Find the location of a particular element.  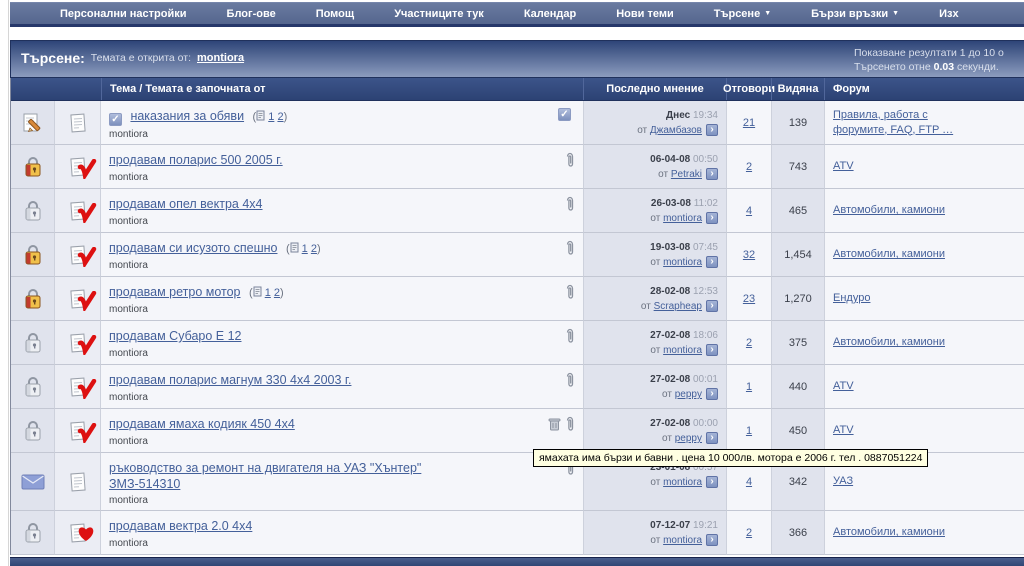

topic-link: продавам поларис 500 2005 г. is located at coordinates (196, 160).